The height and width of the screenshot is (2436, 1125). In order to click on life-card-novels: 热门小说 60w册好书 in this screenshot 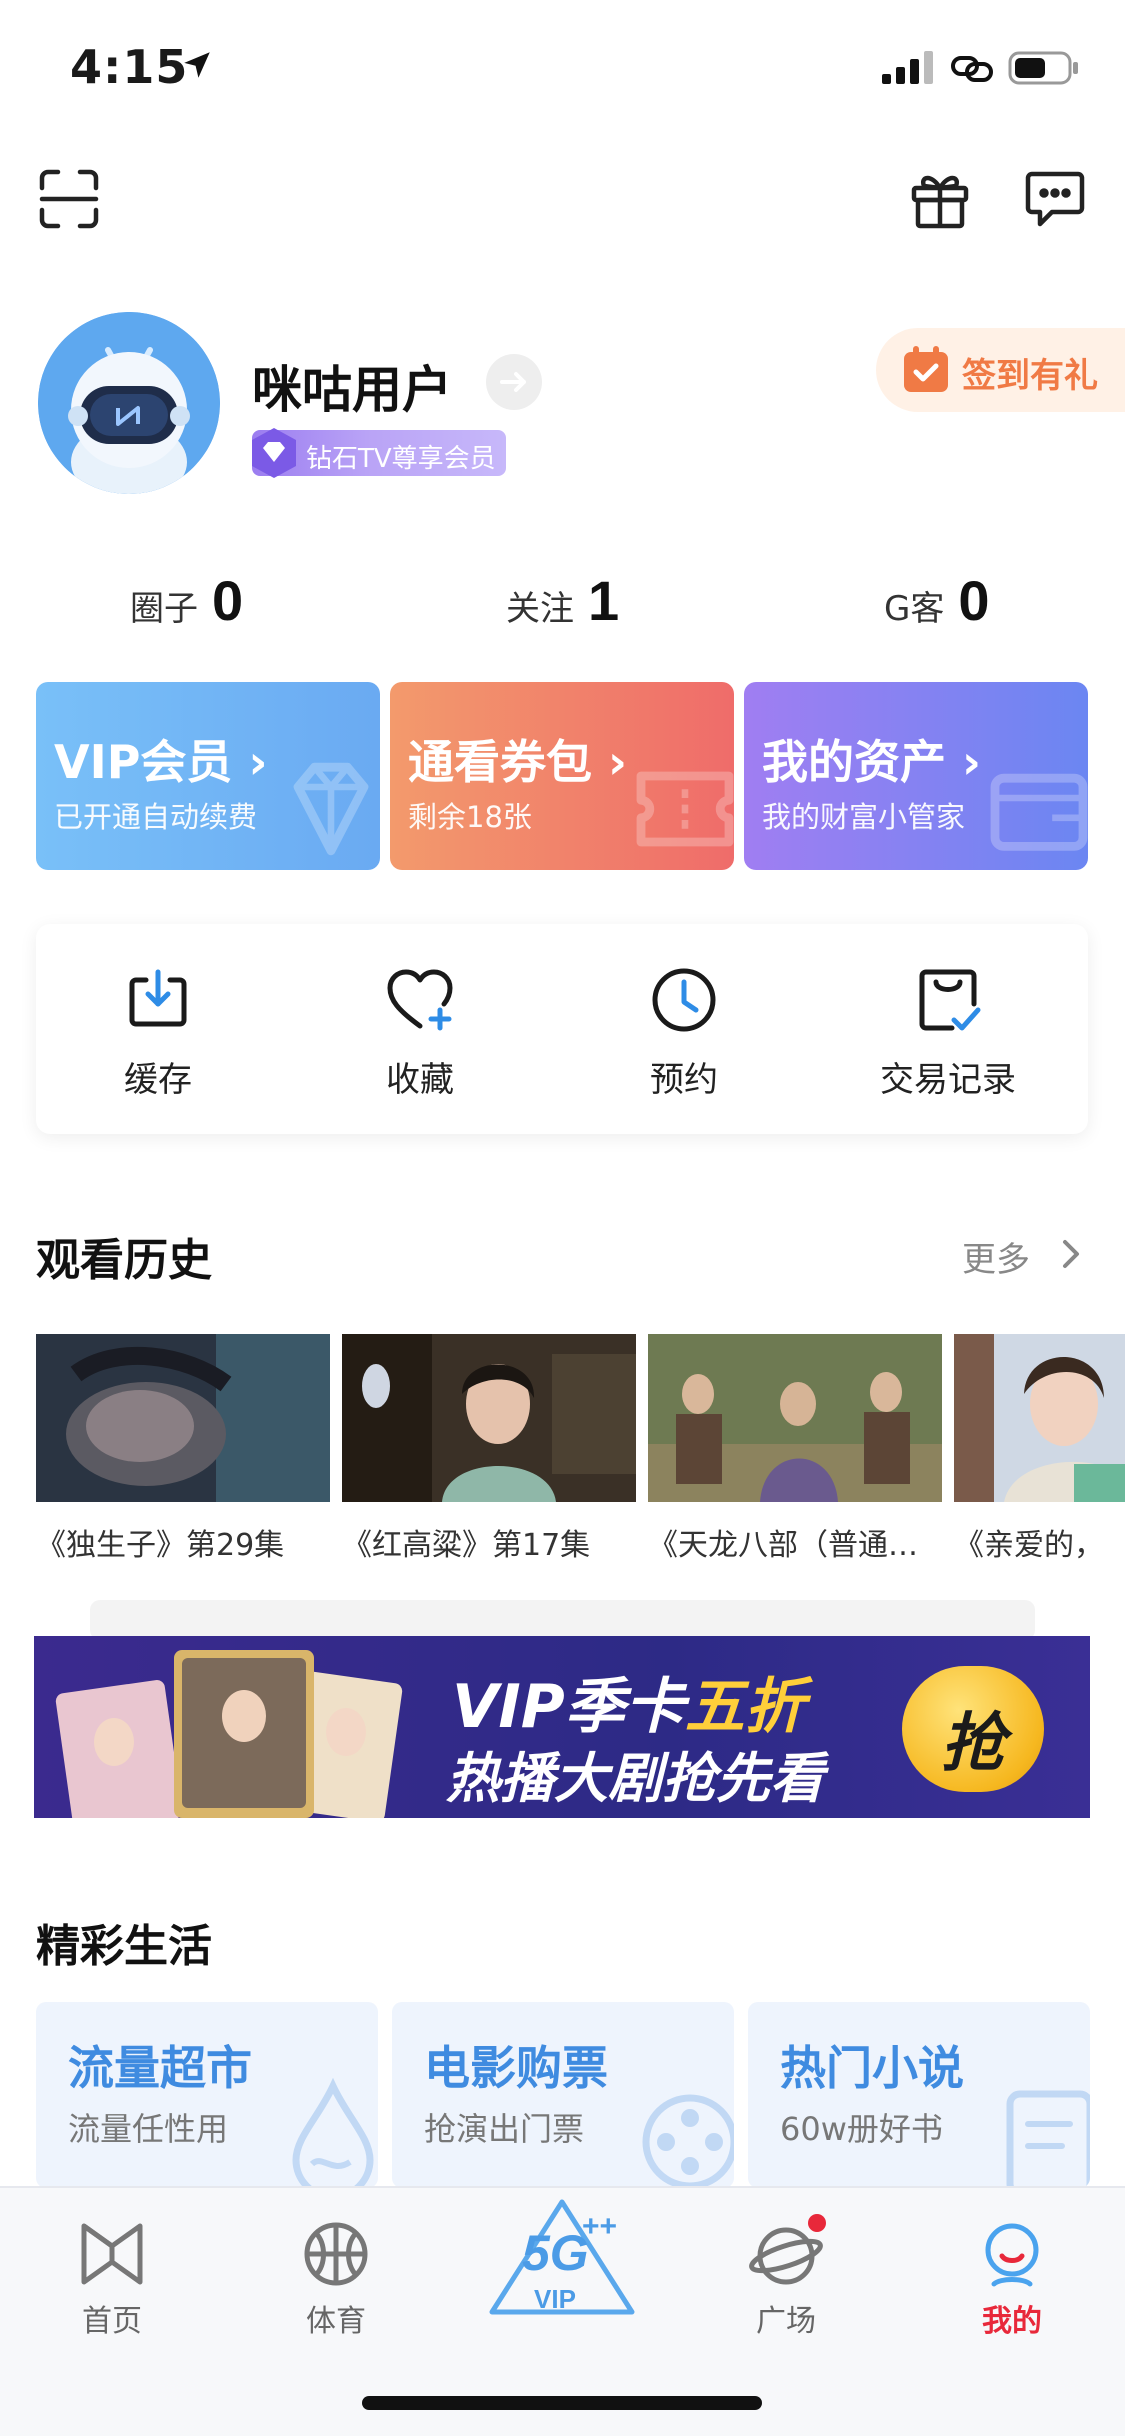, I will do `click(919, 2095)`.